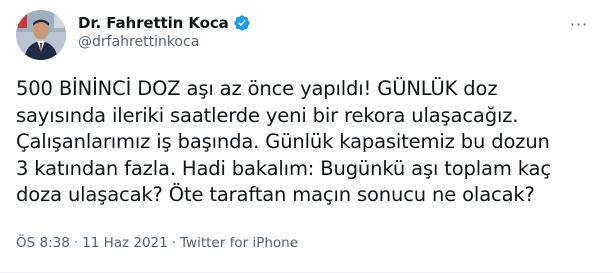  I want to click on verified-badge-icon, so click(242, 23).